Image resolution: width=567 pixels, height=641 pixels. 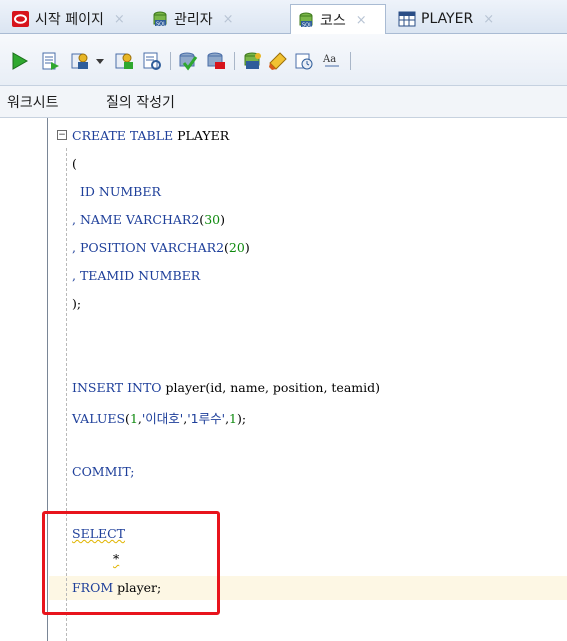 What do you see at coordinates (111, 247) in the screenshot?
I see `column-name: , POSITION` at bounding box center [111, 247].